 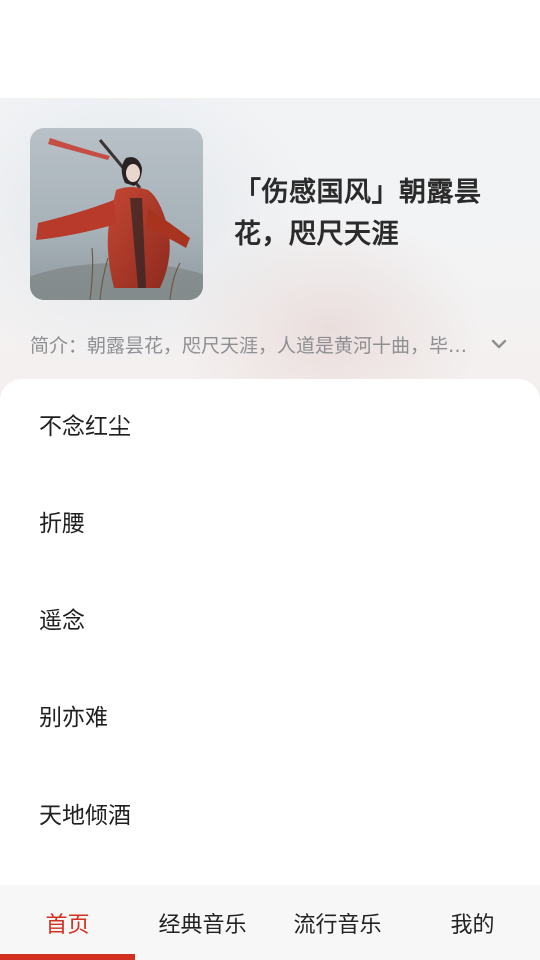 I want to click on song-title: 别亦难, so click(x=73, y=718).